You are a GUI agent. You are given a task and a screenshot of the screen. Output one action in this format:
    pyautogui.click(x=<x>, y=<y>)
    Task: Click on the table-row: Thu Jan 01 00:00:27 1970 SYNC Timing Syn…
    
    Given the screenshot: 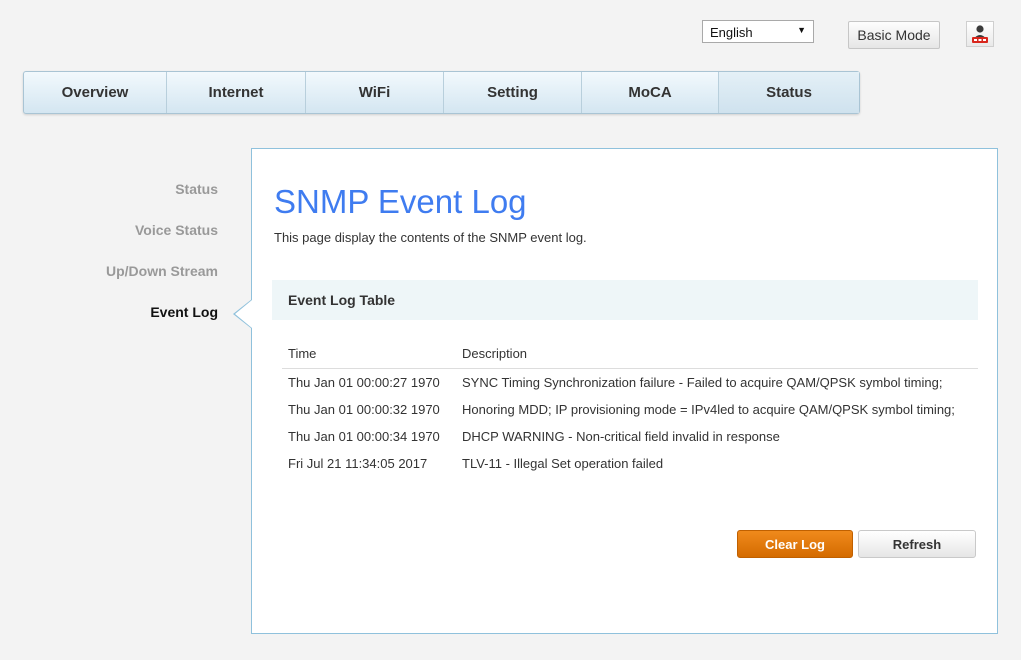 What is the action you would take?
    pyautogui.click(x=630, y=383)
    